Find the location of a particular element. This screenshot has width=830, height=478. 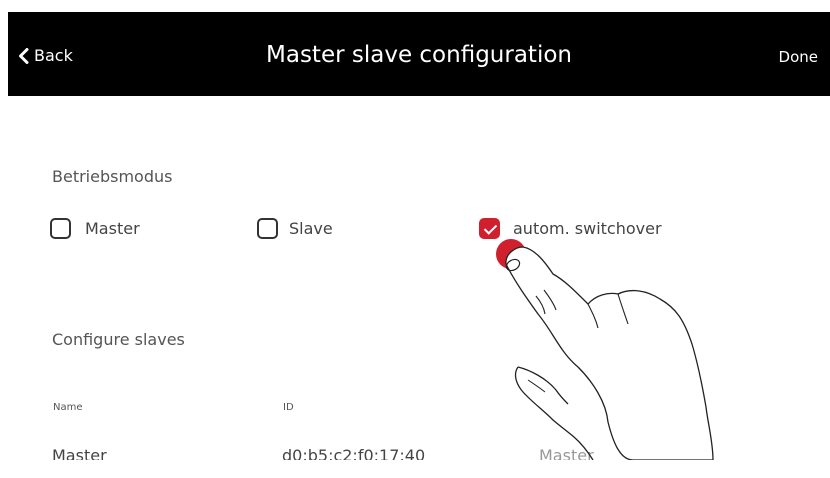

page-title: Master slave configuration is located at coordinates (419, 55).